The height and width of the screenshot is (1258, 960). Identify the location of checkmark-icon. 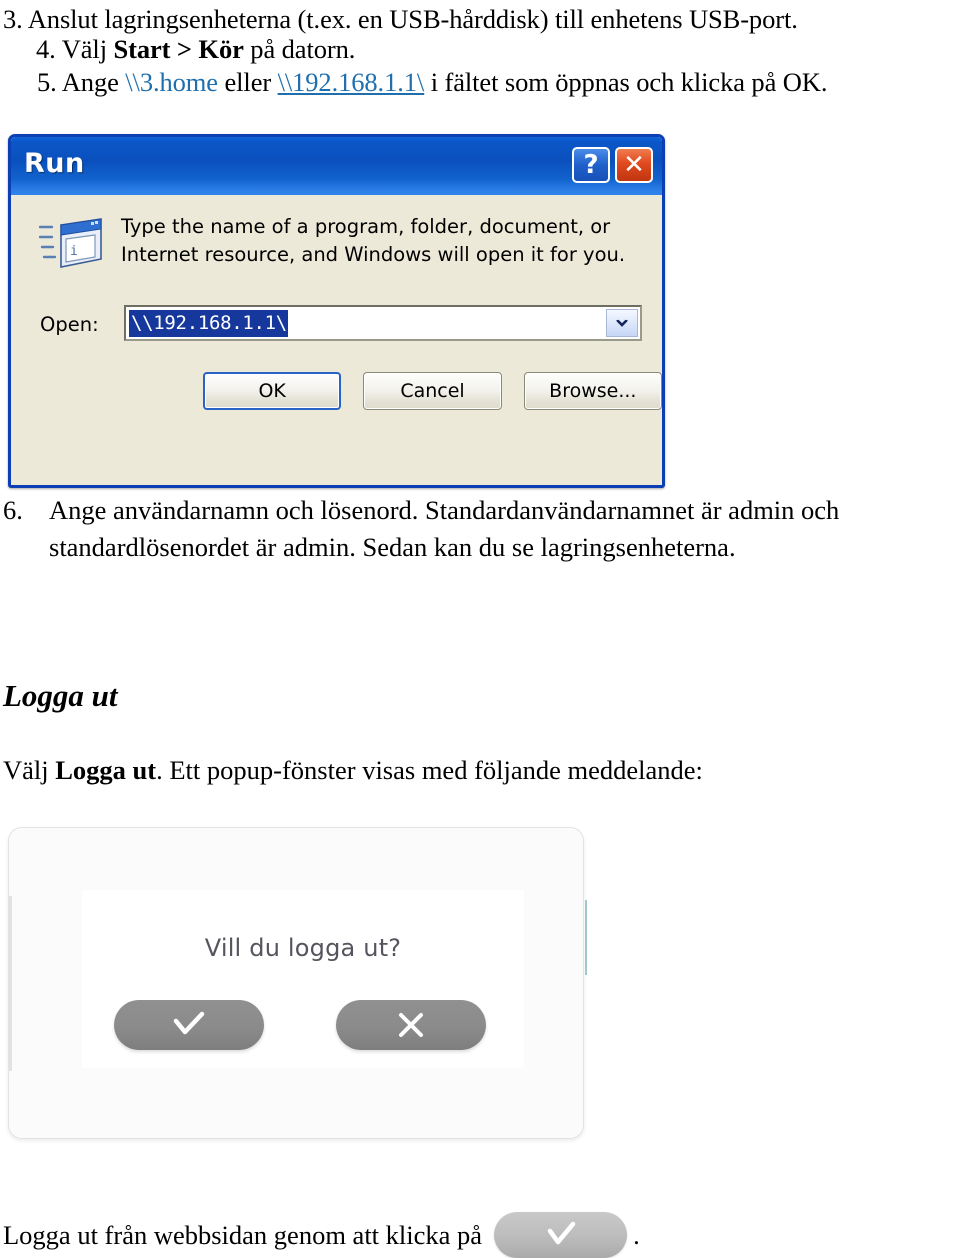
(189, 1025).